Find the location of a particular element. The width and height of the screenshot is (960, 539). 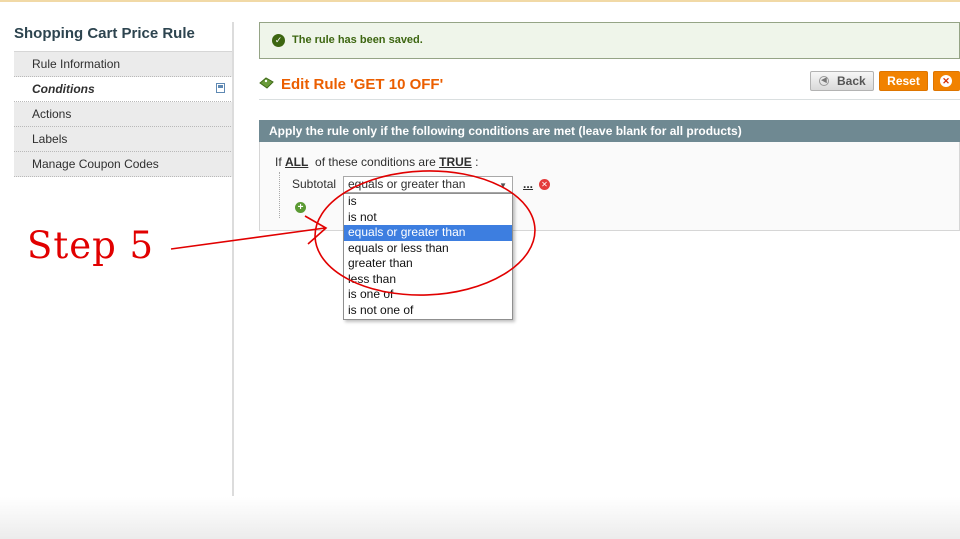

operator-select: equals or greater than ▼ is located at coordinates (428, 184).